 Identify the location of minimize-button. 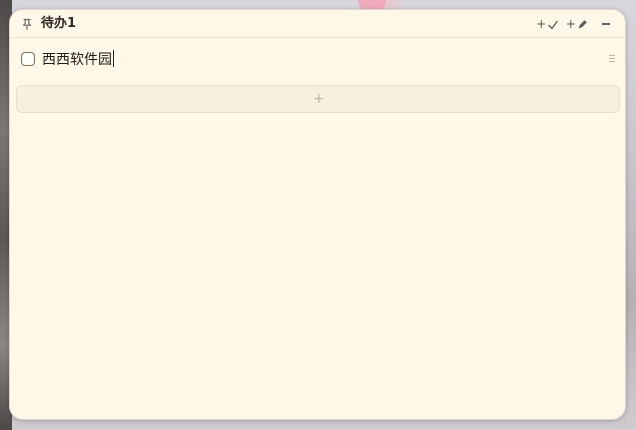
(606, 24).